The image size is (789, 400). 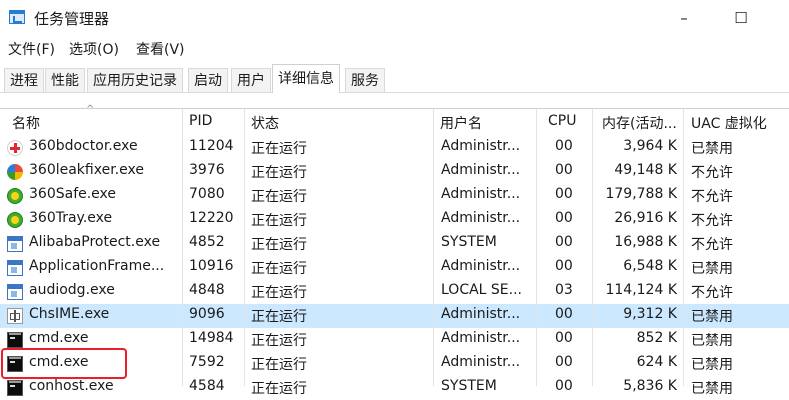 I want to click on cell-memory: 9,312 K, so click(x=650, y=314).